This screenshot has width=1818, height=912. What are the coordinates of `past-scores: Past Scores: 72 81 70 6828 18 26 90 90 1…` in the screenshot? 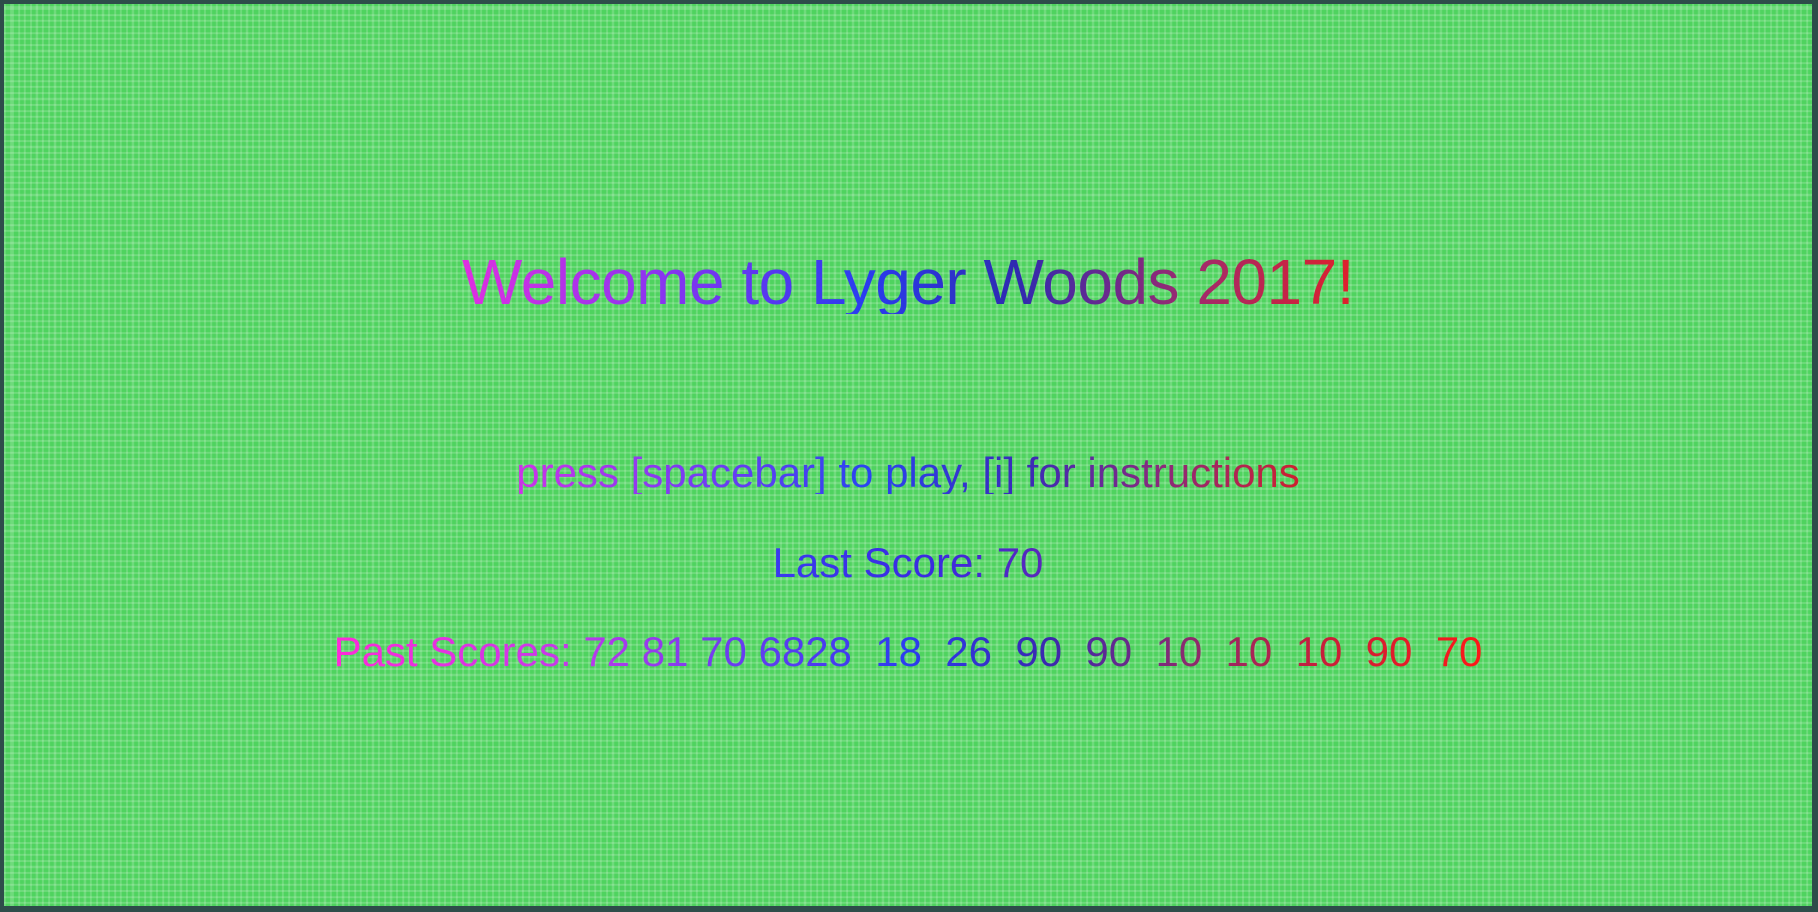 It's located at (908, 652).